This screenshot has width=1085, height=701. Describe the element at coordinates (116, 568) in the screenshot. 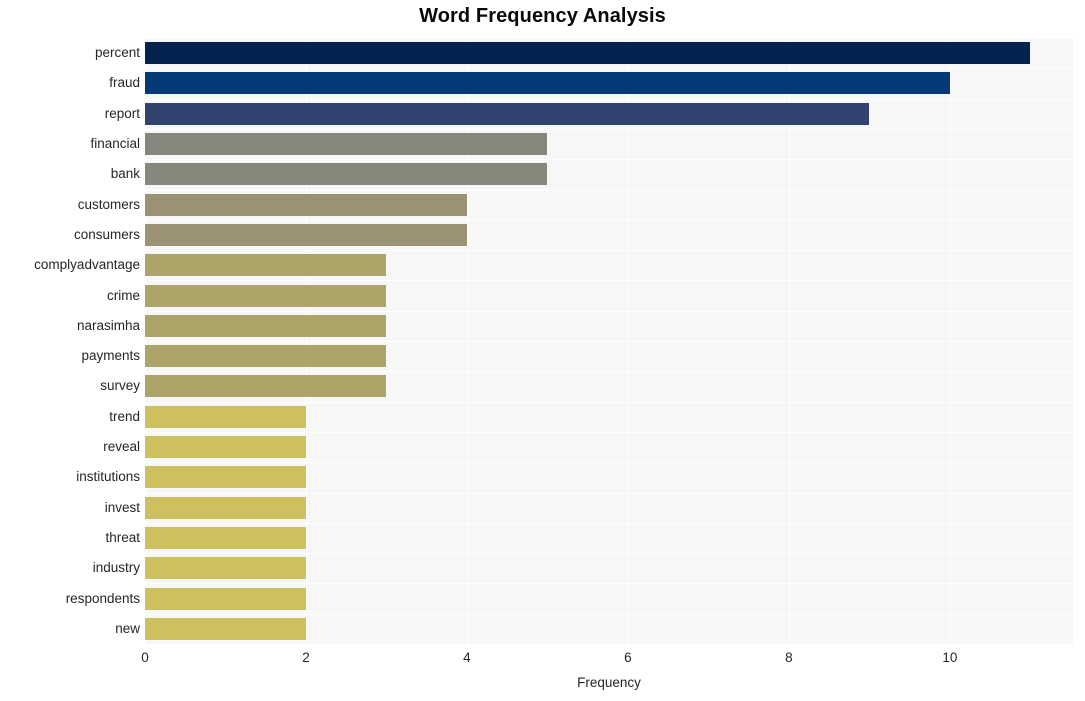

I see `y-tick-label-industry: industry` at that location.